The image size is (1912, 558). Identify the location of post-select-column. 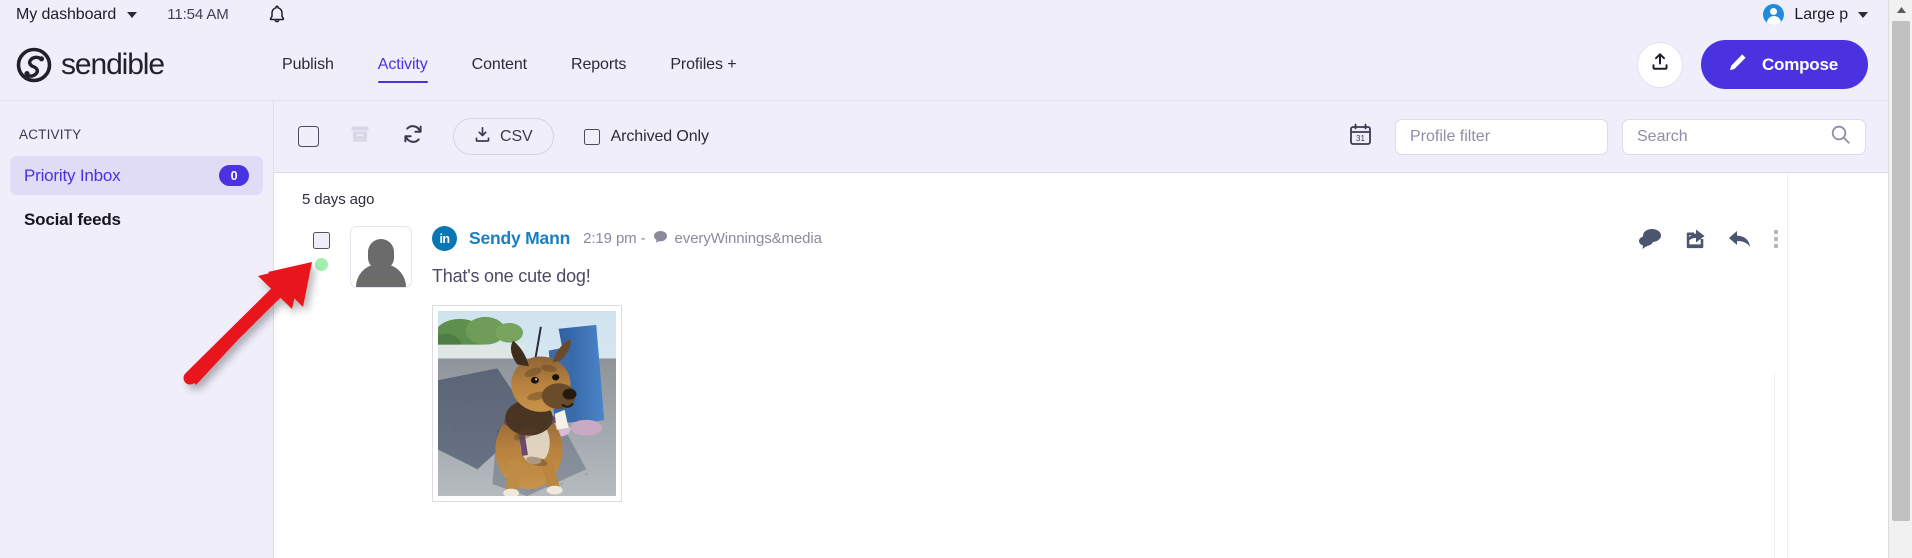
(321, 364).